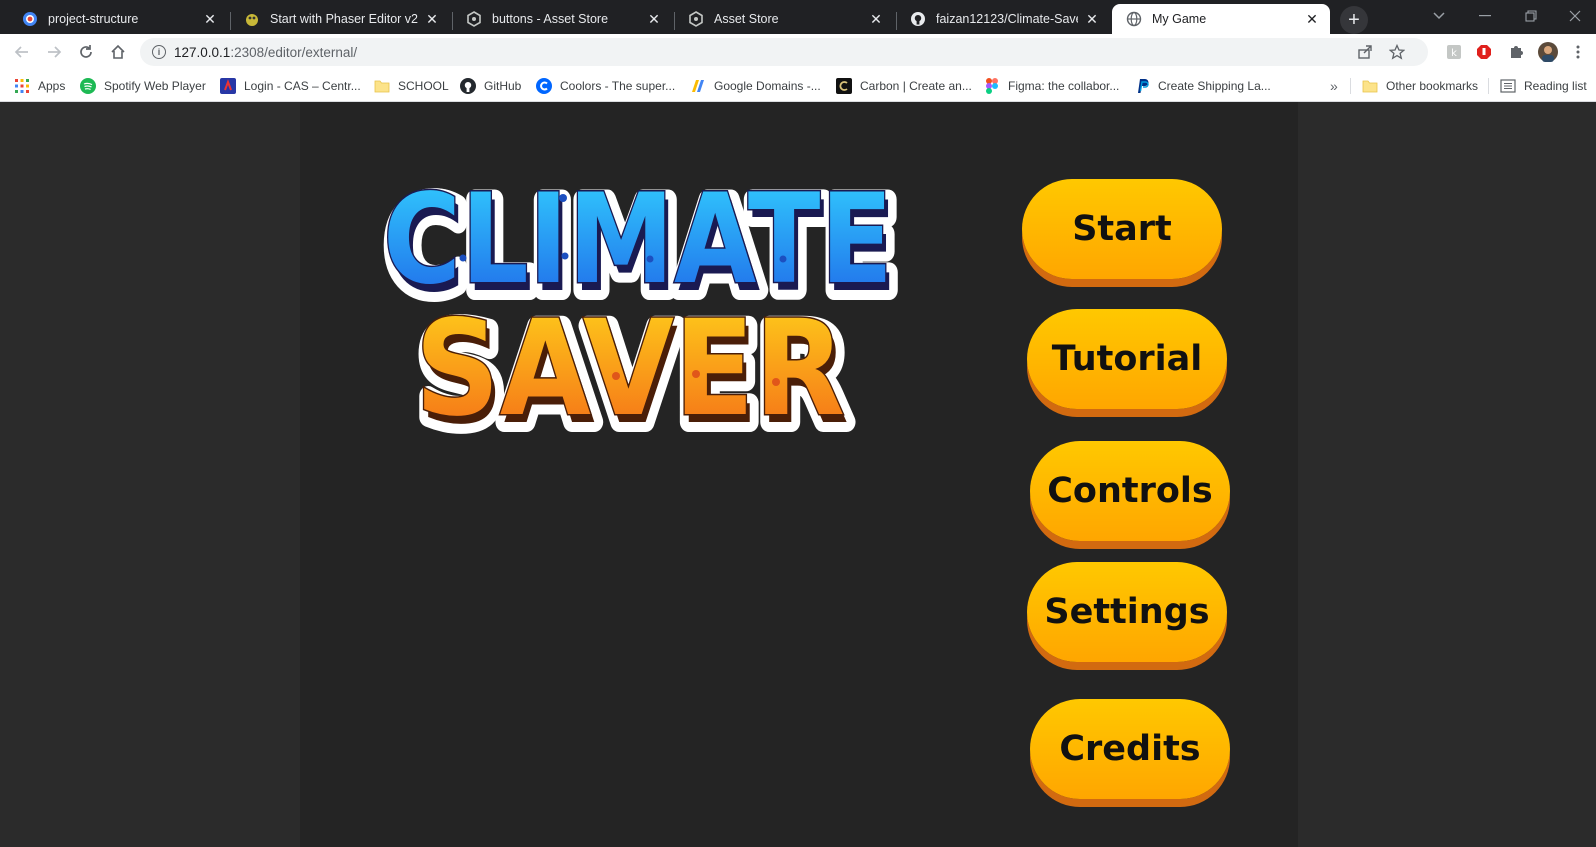 This screenshot has width=1596, height=847. What do you see at coordinates (638, 240) in the screenshot?
I see `logo-line-1: CLIMATE` at bounding box center [638, 240].